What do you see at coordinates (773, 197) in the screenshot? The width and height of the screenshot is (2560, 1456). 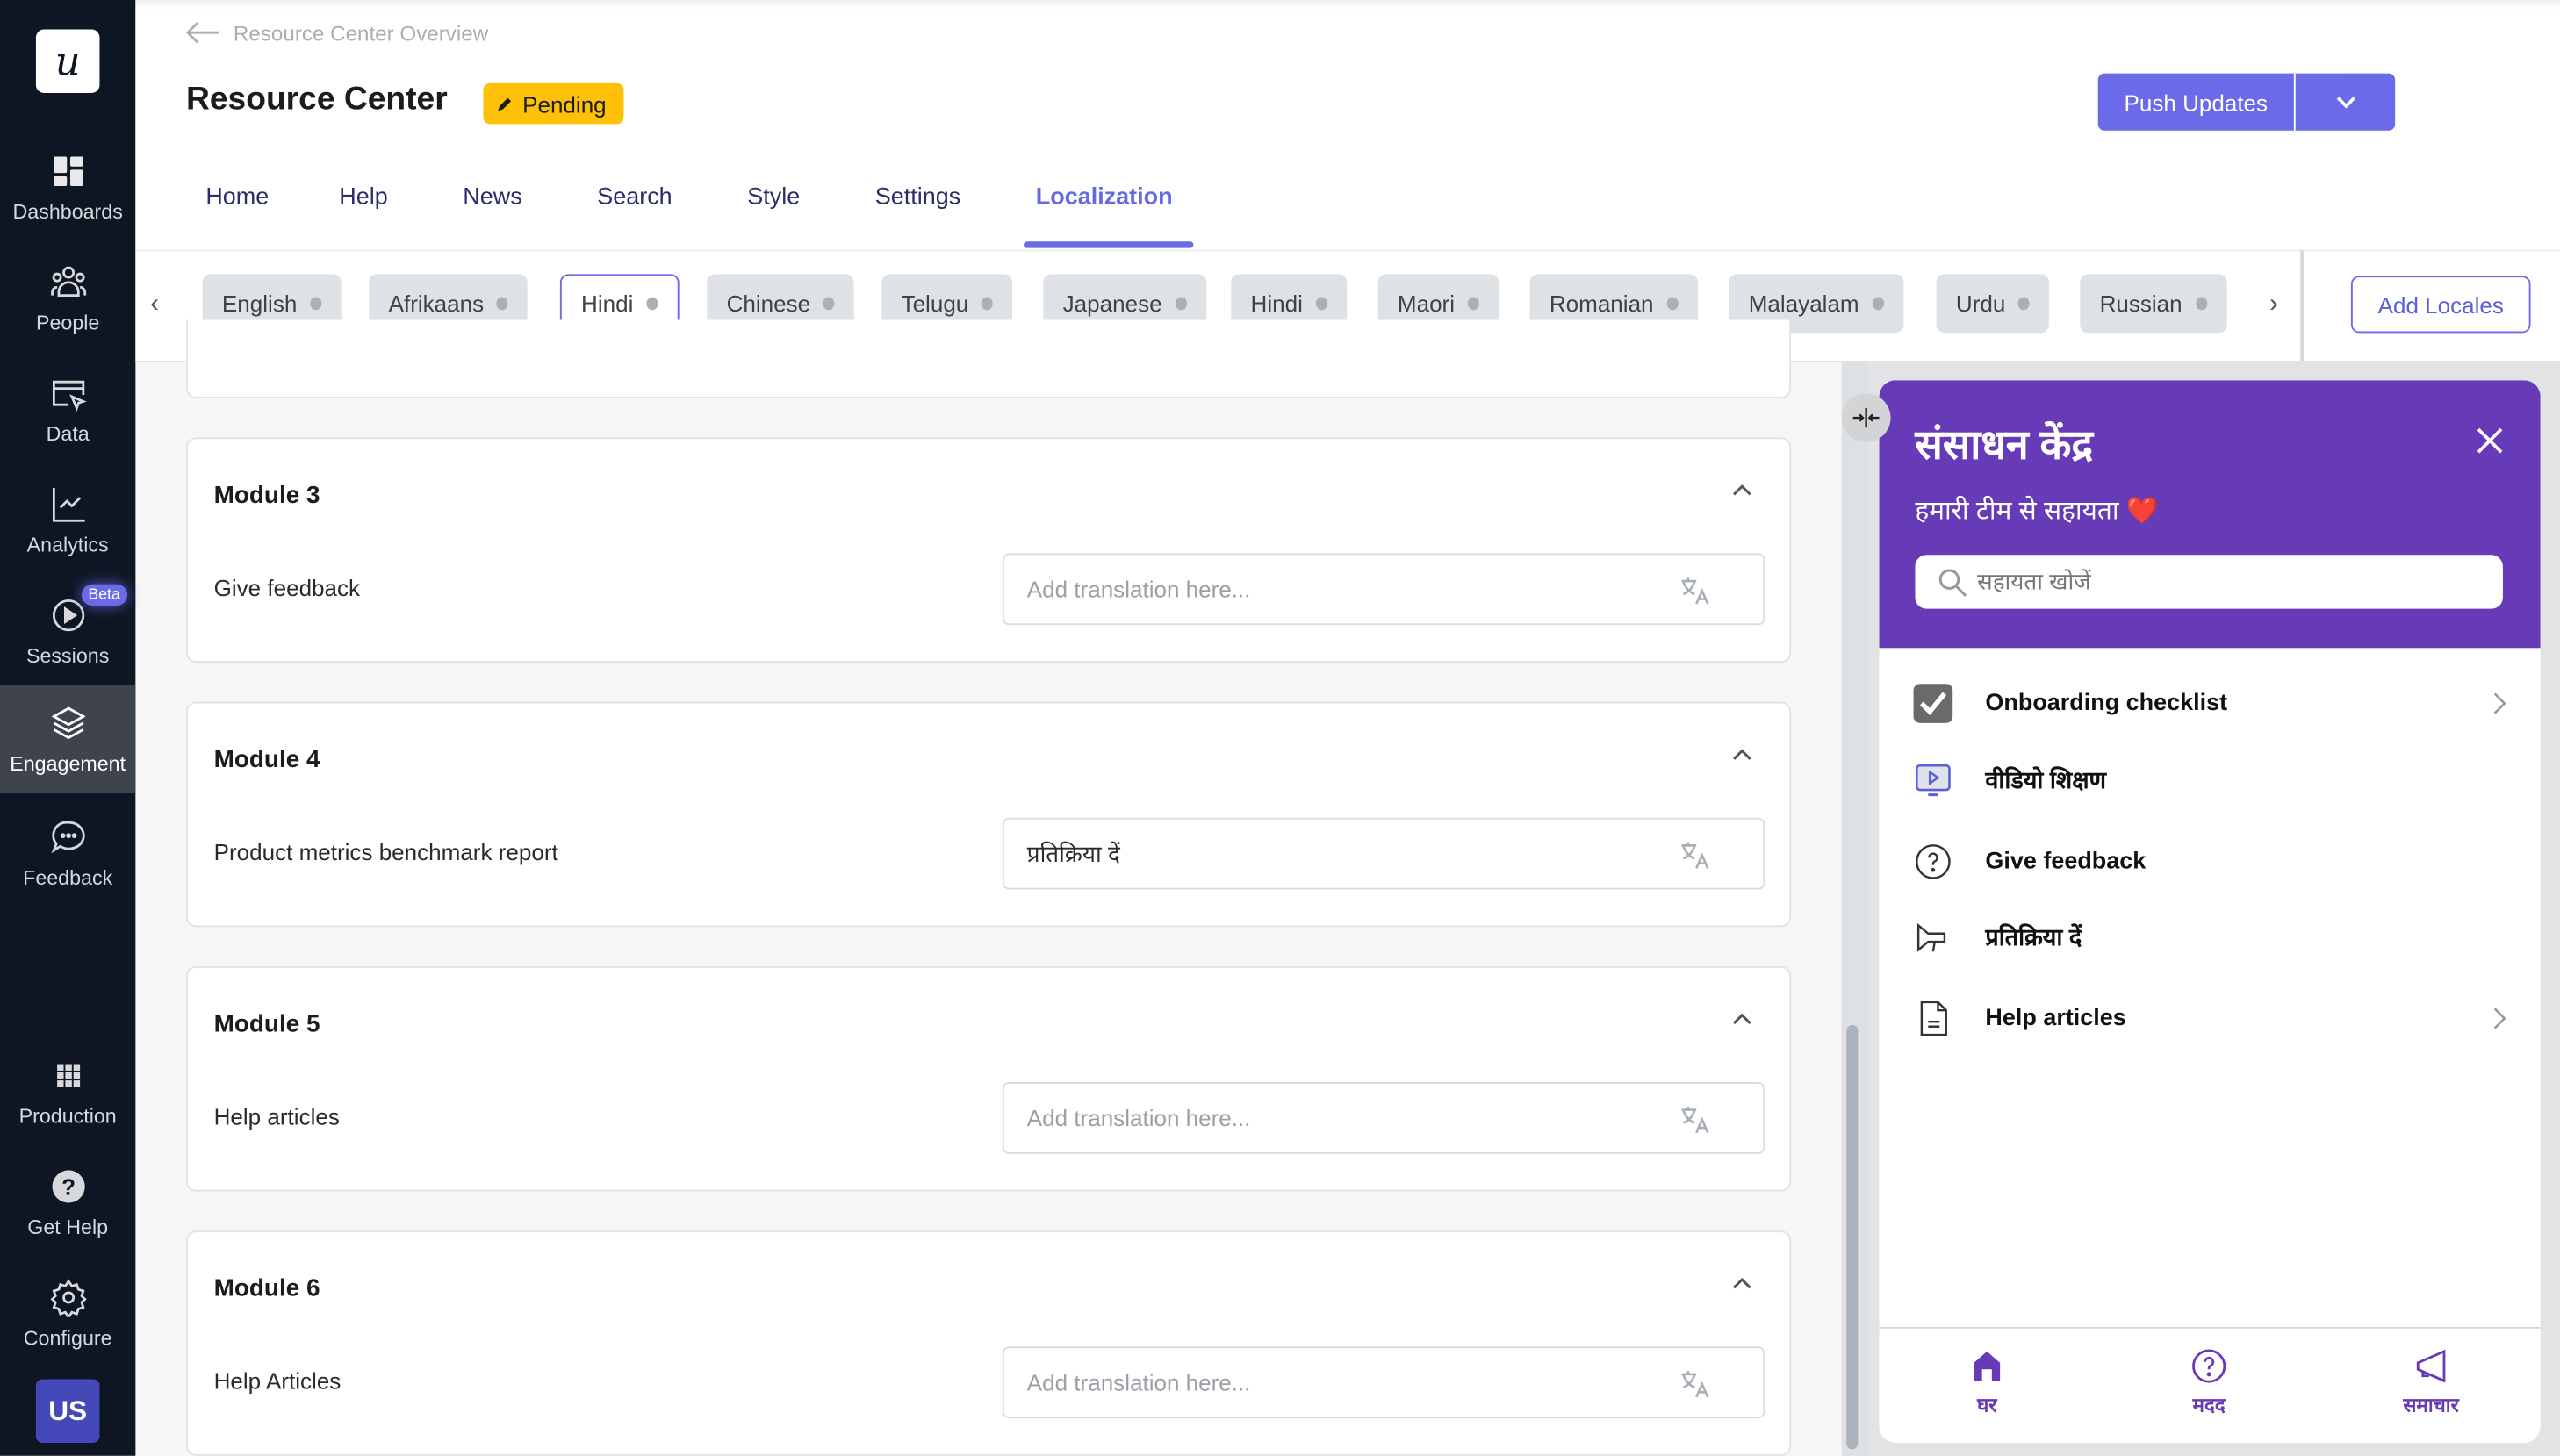 I see `tab-style: Style` at bounding box center [773, 197].